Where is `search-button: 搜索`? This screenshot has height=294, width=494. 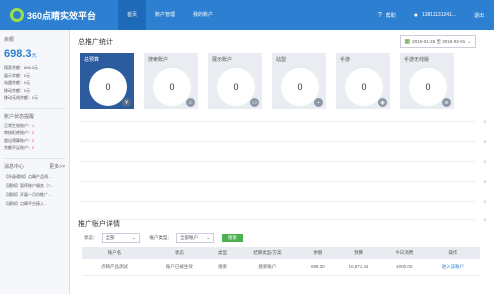 search-button: 搜索 is located at coordinates (232, 238).